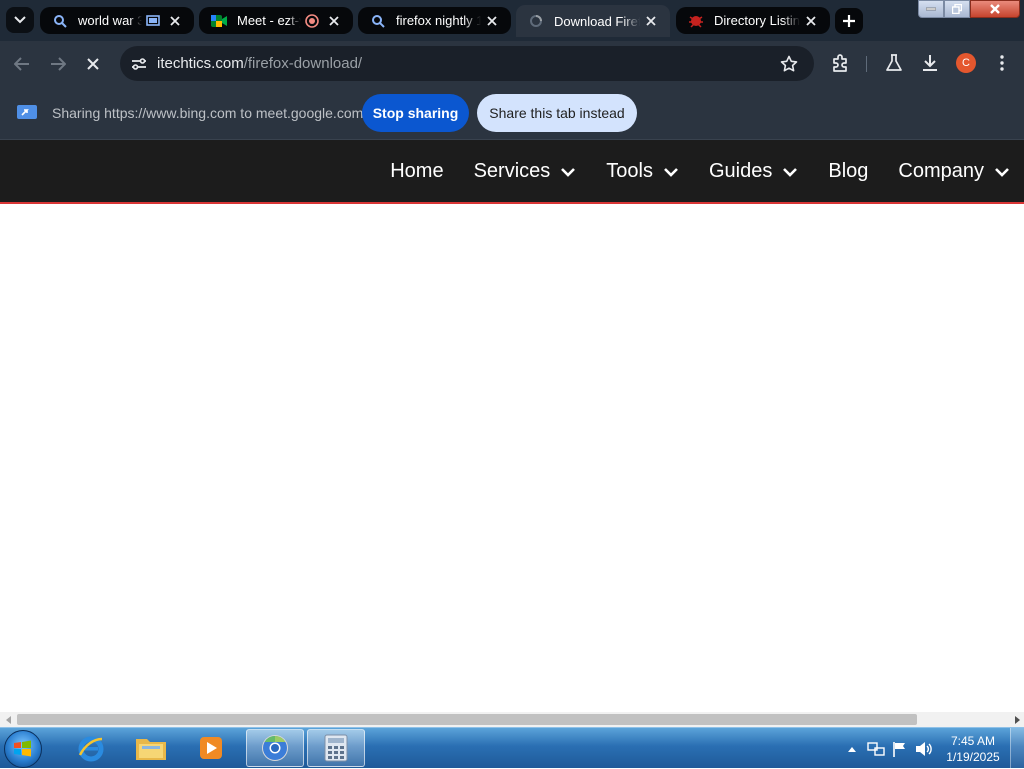  I want to click on taskbar-internet-explorer, so click(91, 748).